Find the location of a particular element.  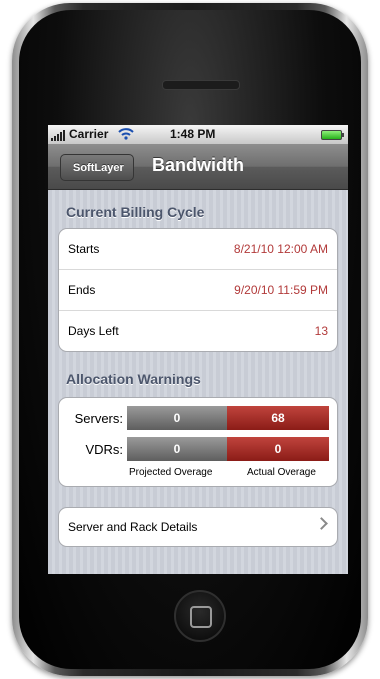

earpiece-speaker is located at coordinates (201, 85).